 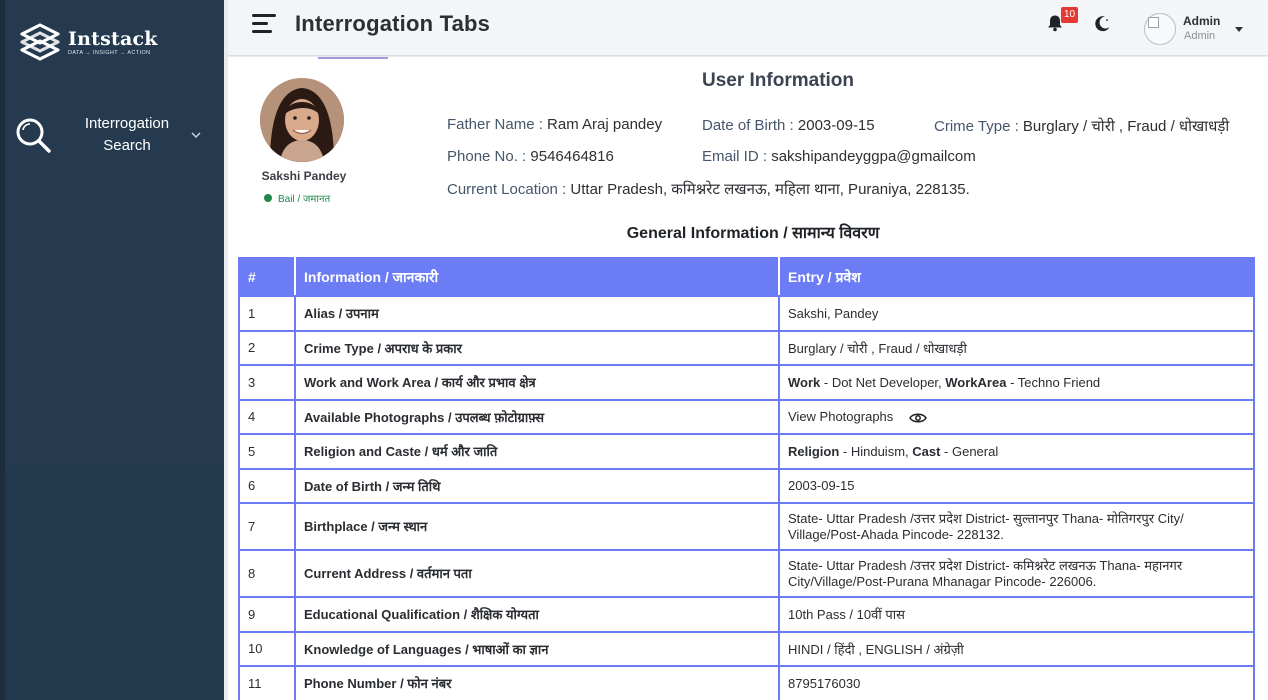 I want to click on father-name-label: Father Name :, so click(x=495, y=124).